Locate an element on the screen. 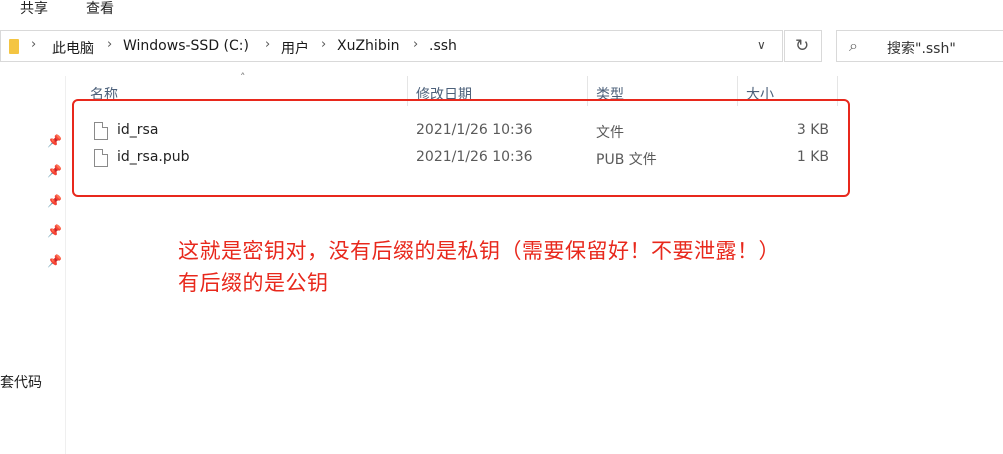  search-input: ⌕ 搜索".ssh" is located at coordinates (919, 46).